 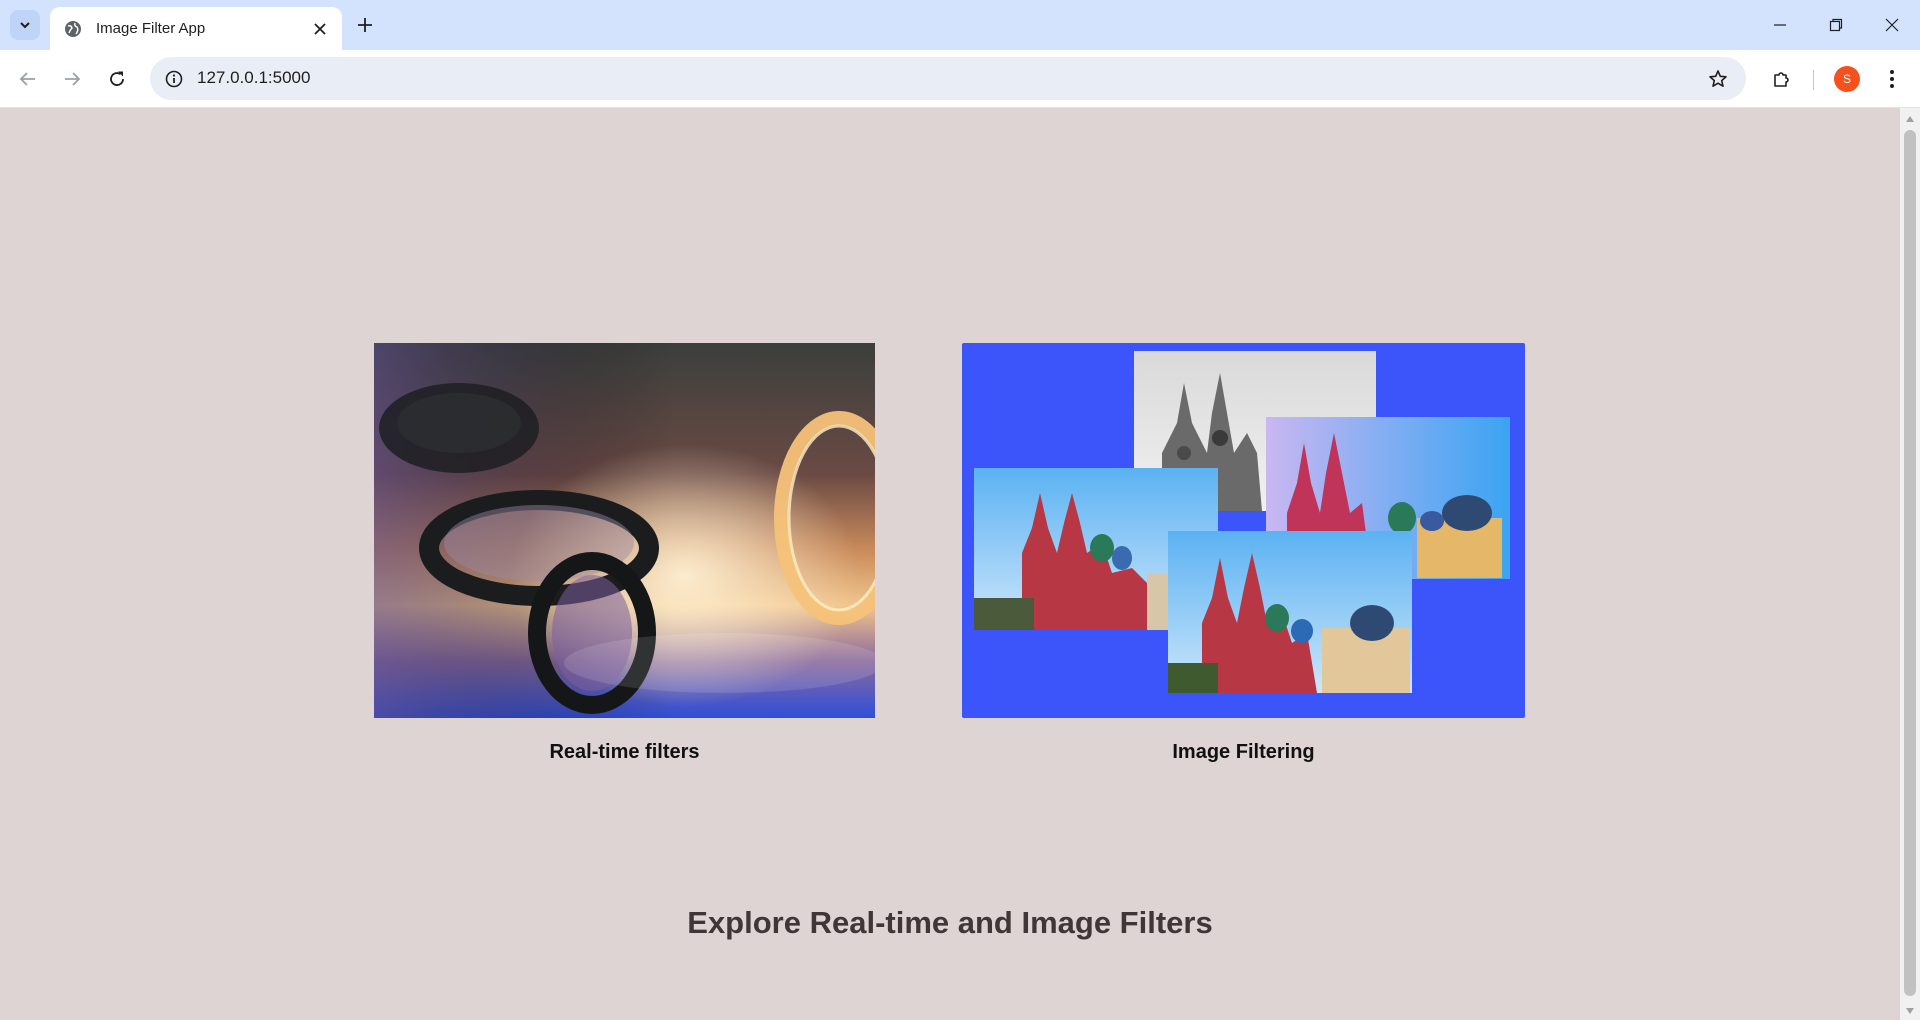 What do you see at coordinates (948, 78) in the screenshot?
I see `address-bar: 127.0.0.1:5000` at bounding box center [948, 78].